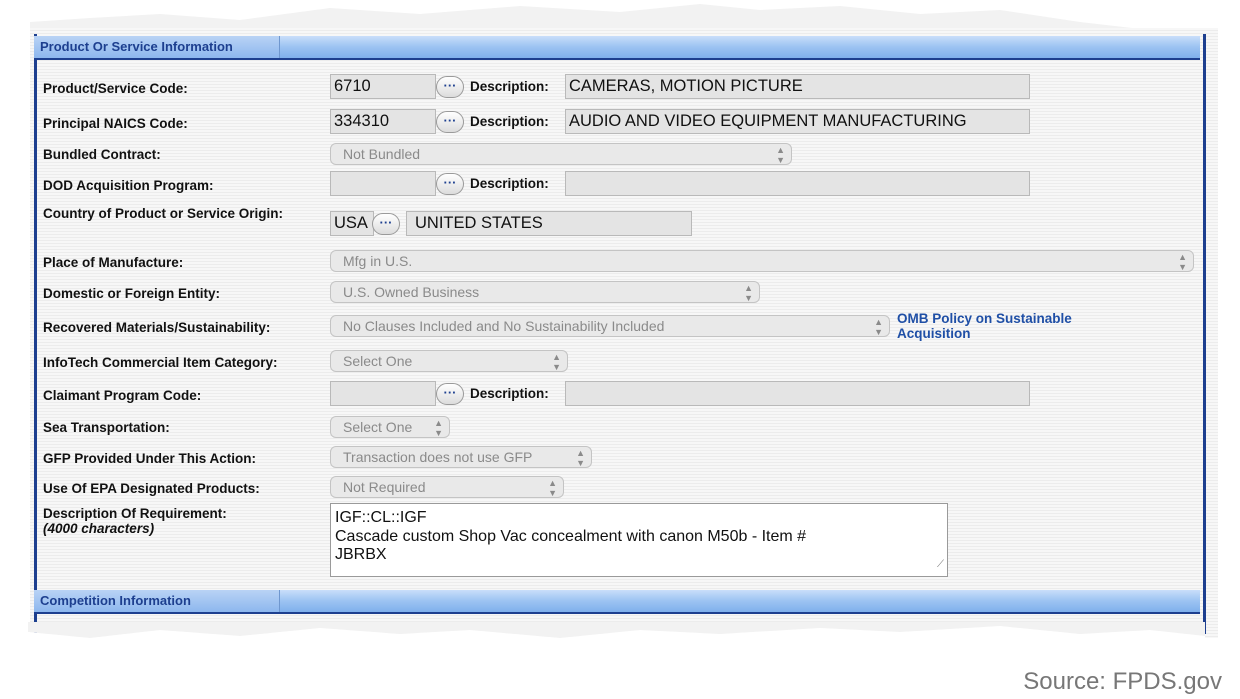 The image size is (1240, 699). Describe the element at coordinates (383, 393) in the screenshot. I see `claimant-input` at that location.